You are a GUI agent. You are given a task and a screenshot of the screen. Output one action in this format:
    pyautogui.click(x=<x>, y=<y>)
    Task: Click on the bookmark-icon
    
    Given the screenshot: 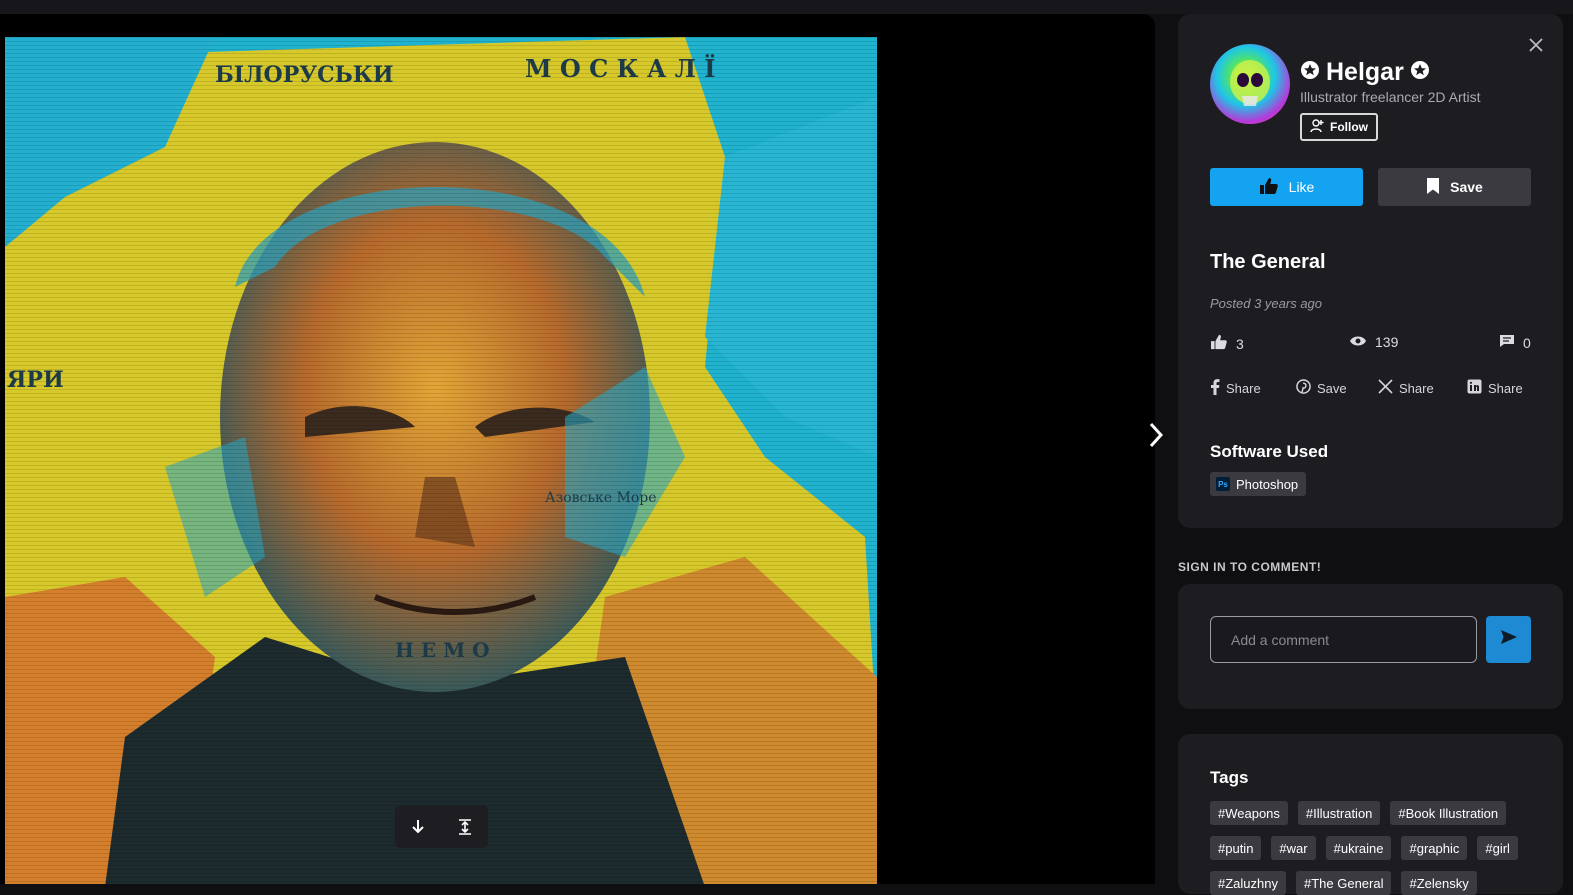 What is the action you would take?
    pyautogui.click(x=1433, y=187)
    